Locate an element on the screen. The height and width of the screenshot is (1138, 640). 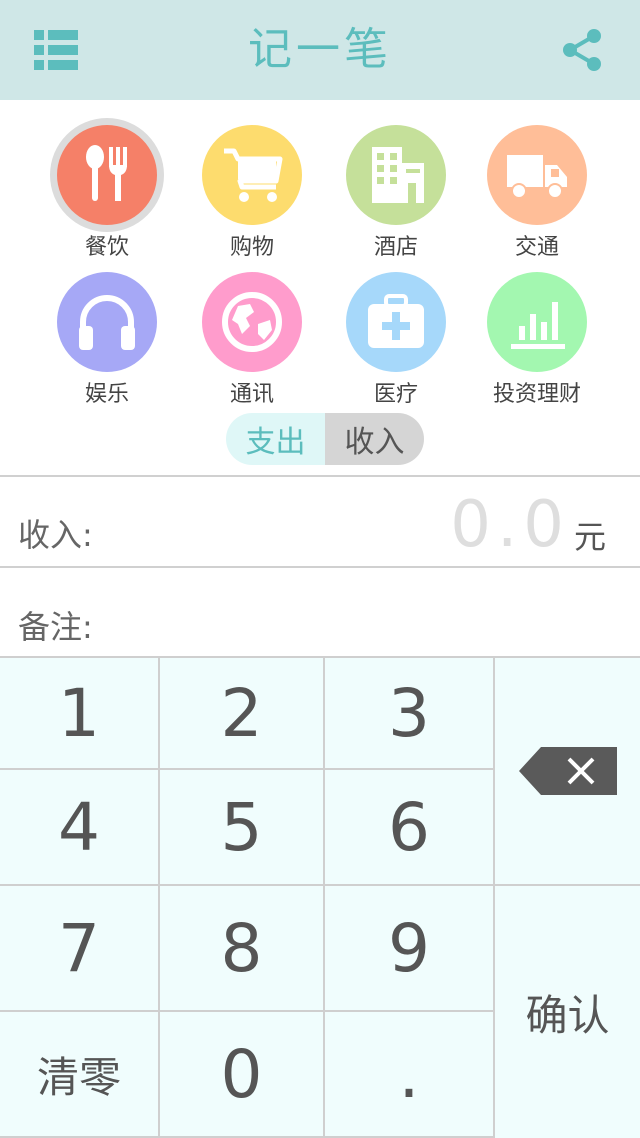
category-dining: 餐饮 is located at coordinates (107, 195).